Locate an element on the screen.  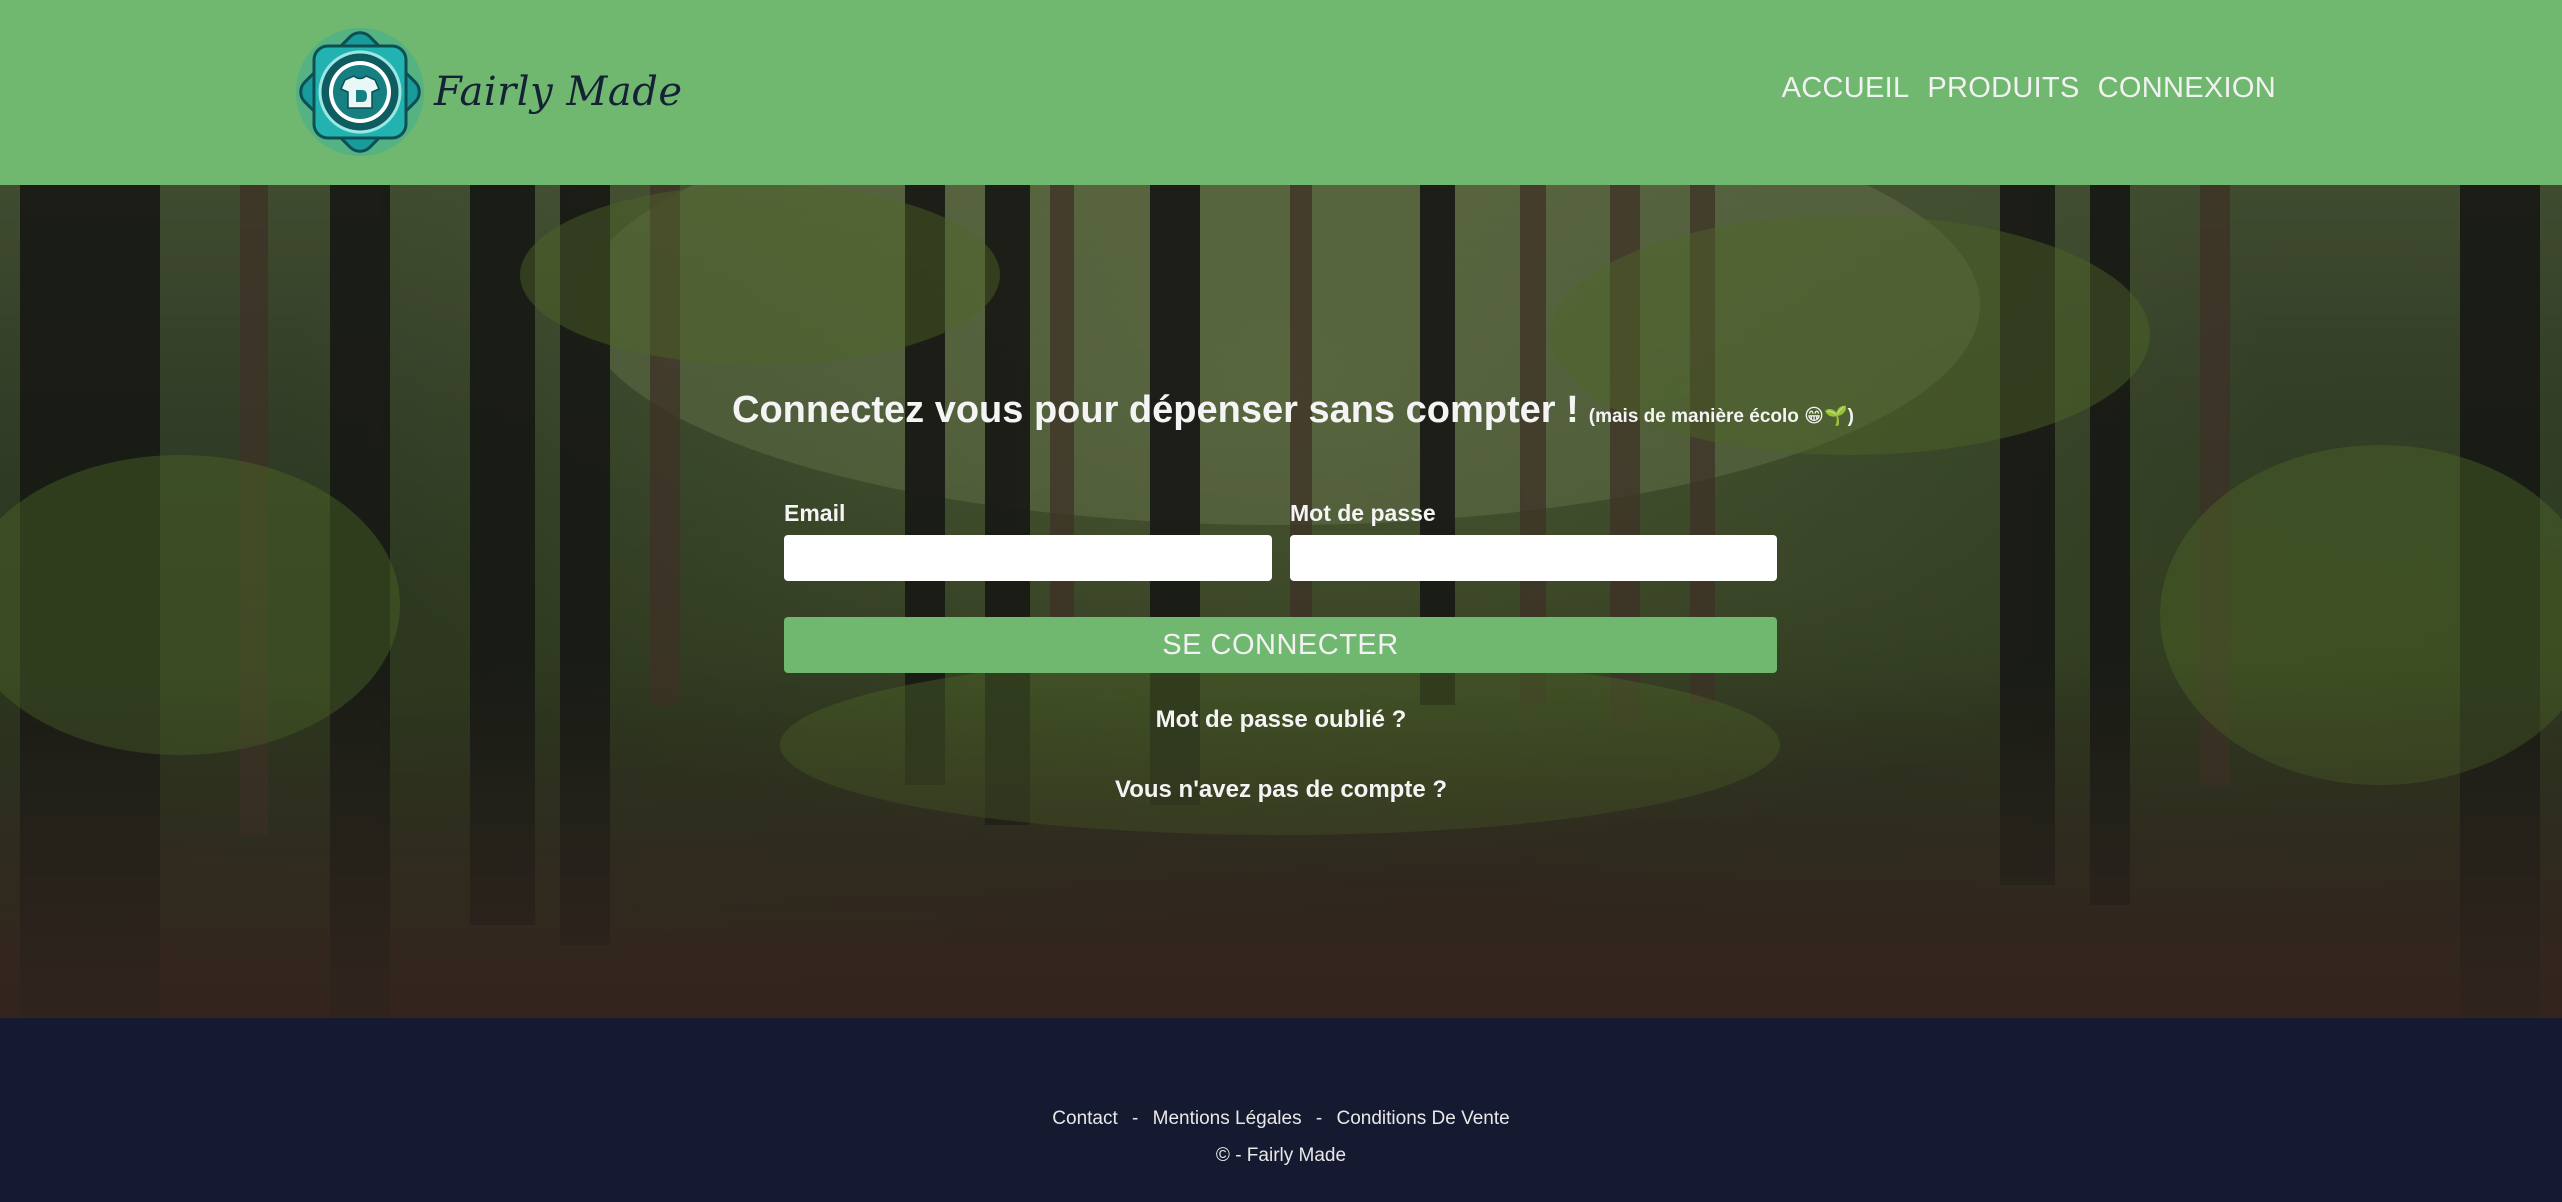
login-button: SE CONNECTER is located at coordinates (1280, 645).